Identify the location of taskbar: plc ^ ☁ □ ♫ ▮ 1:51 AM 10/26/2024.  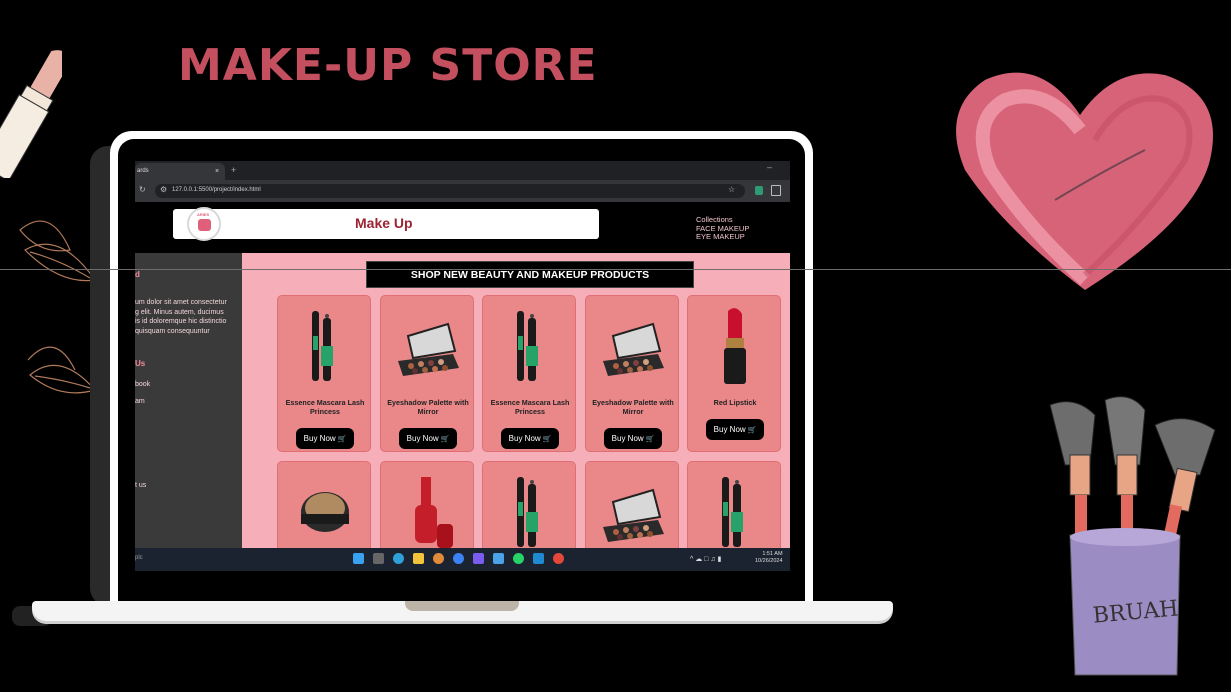
(462, 559).